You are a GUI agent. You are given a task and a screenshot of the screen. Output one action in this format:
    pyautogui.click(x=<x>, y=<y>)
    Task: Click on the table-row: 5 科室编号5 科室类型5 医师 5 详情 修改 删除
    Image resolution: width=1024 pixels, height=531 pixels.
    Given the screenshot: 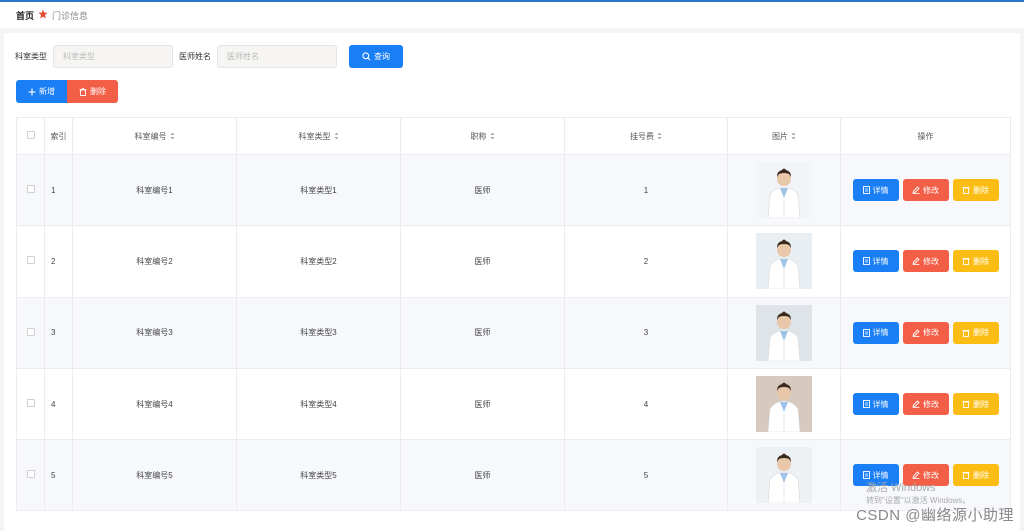 What is the action you would take?
    pyautogui.click(x=513, y=475)
    